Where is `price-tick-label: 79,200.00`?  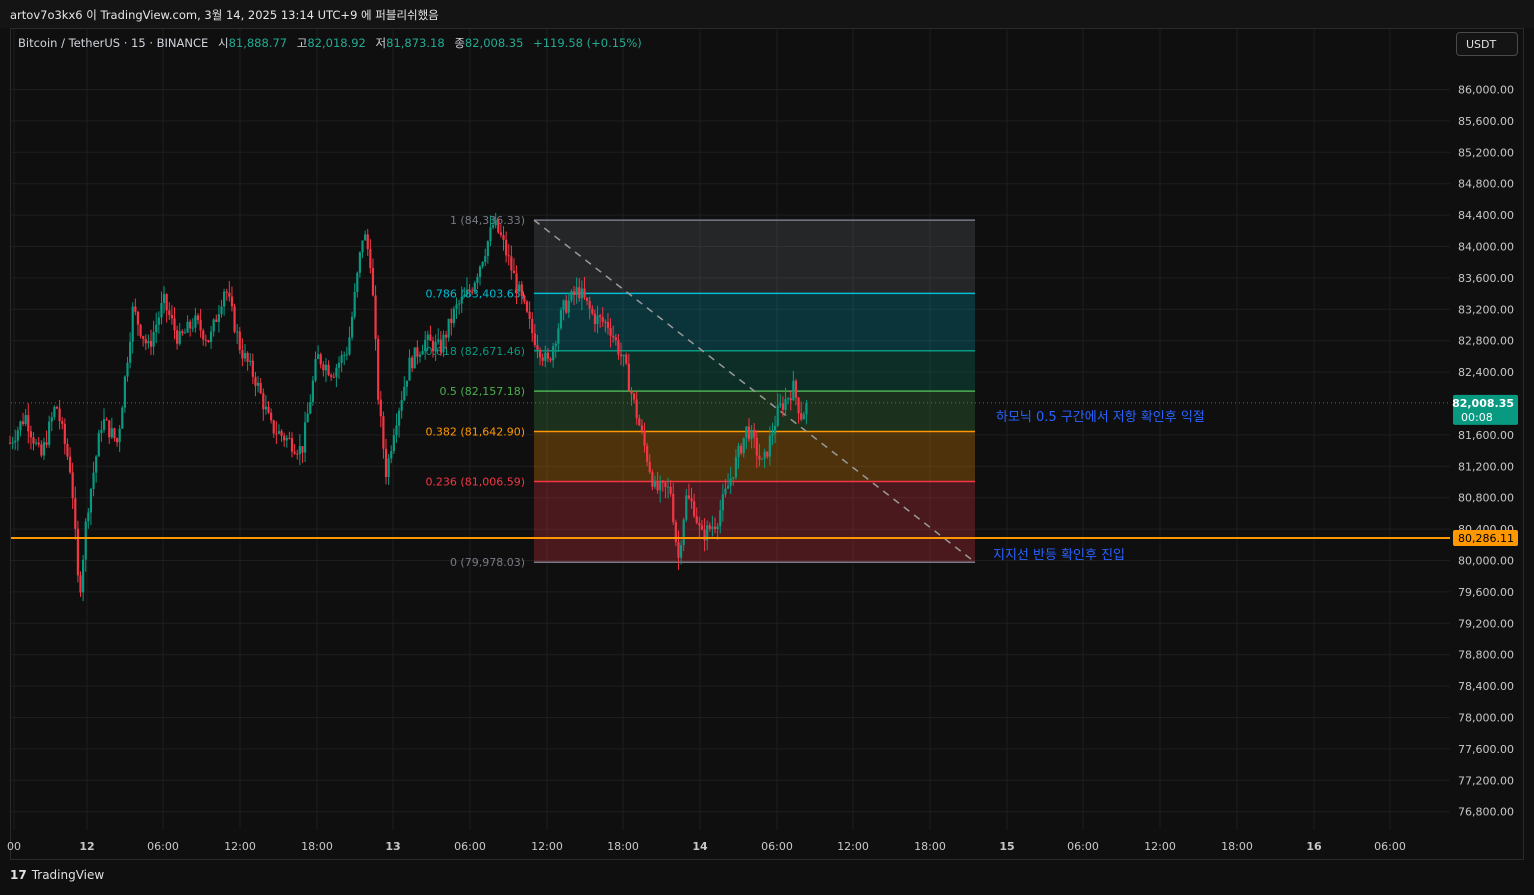
price-tick-label: 79,200.00 is located at coordinates (1486, 623).